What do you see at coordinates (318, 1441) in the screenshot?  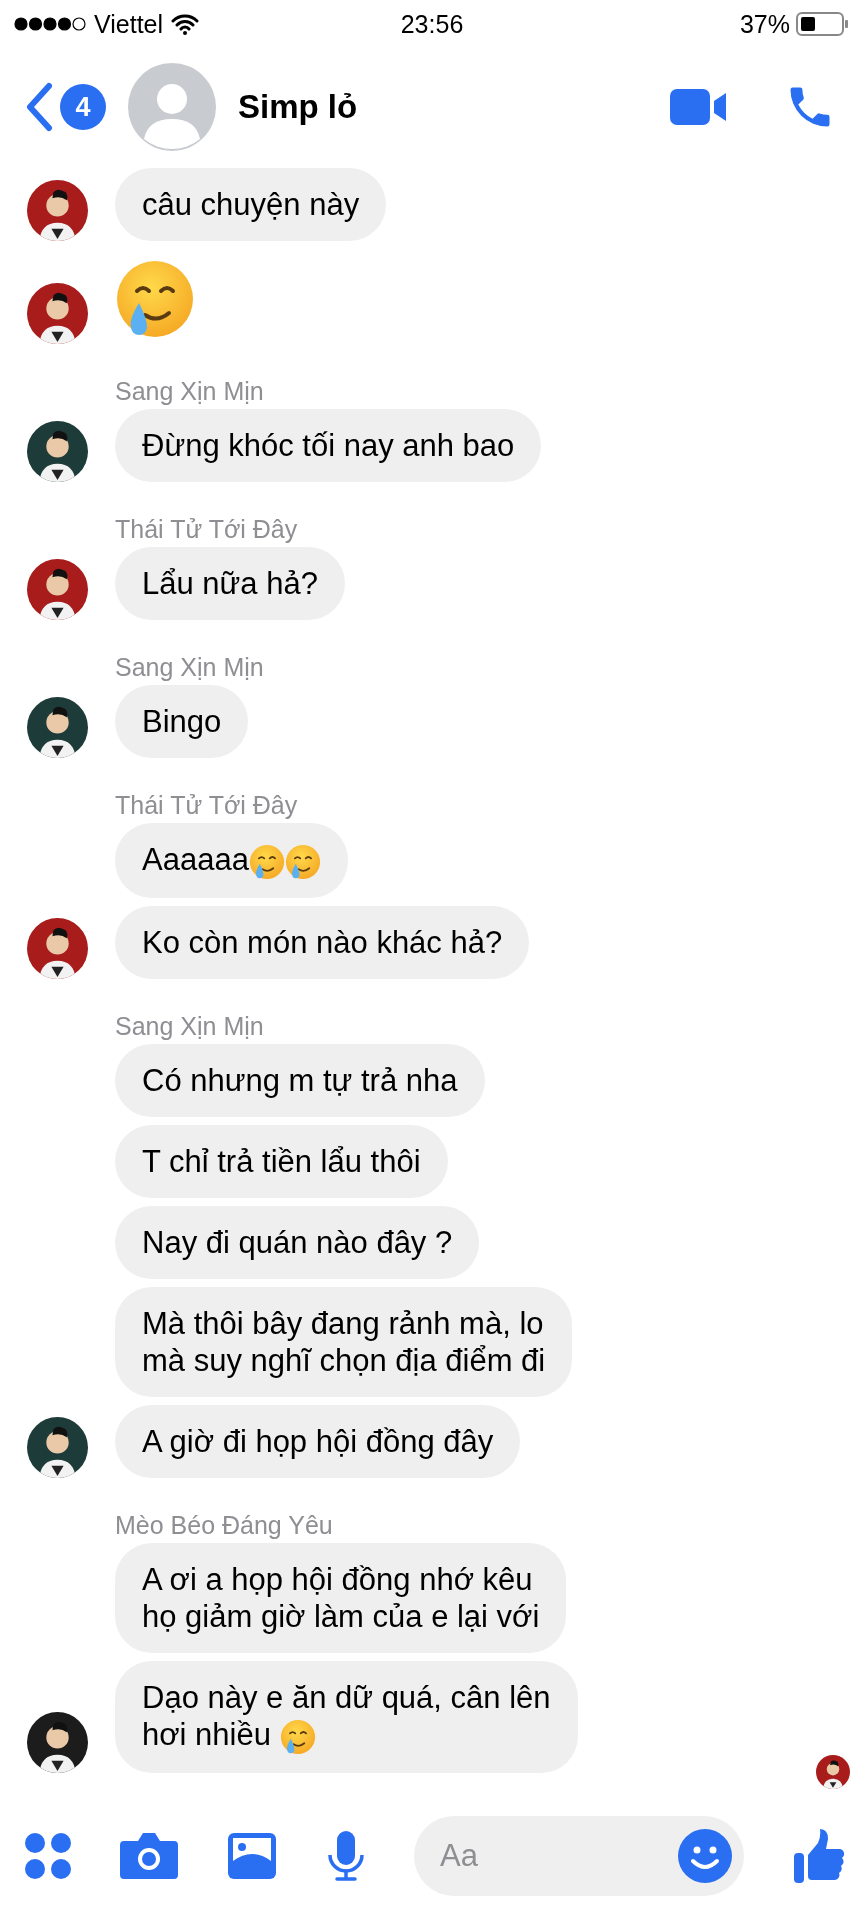 I see `message-bubble: A giờ đi họp hội đồng đây` at bounding box center [318, 1441].